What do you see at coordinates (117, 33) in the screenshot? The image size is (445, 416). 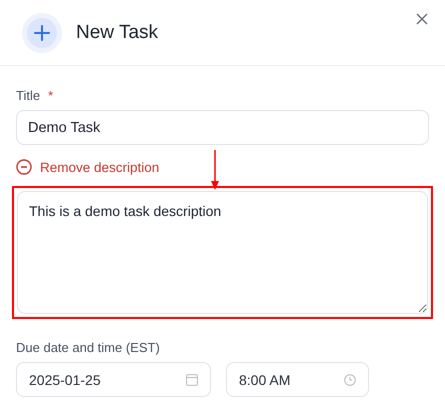 I see `dialog-title: New Task` at bounding box center [117, 33].